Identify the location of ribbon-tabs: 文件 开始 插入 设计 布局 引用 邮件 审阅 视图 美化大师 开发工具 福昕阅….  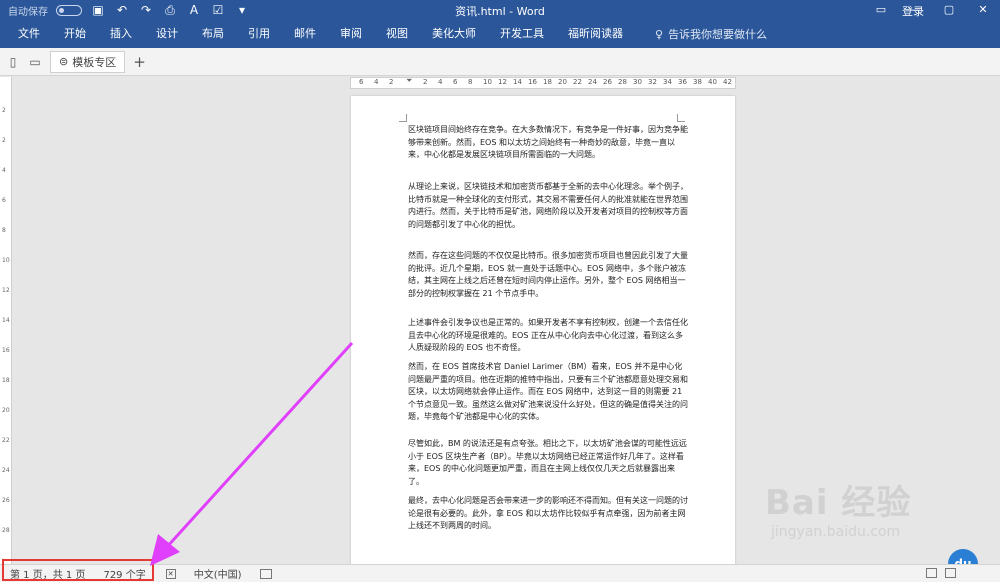
(500, 34).